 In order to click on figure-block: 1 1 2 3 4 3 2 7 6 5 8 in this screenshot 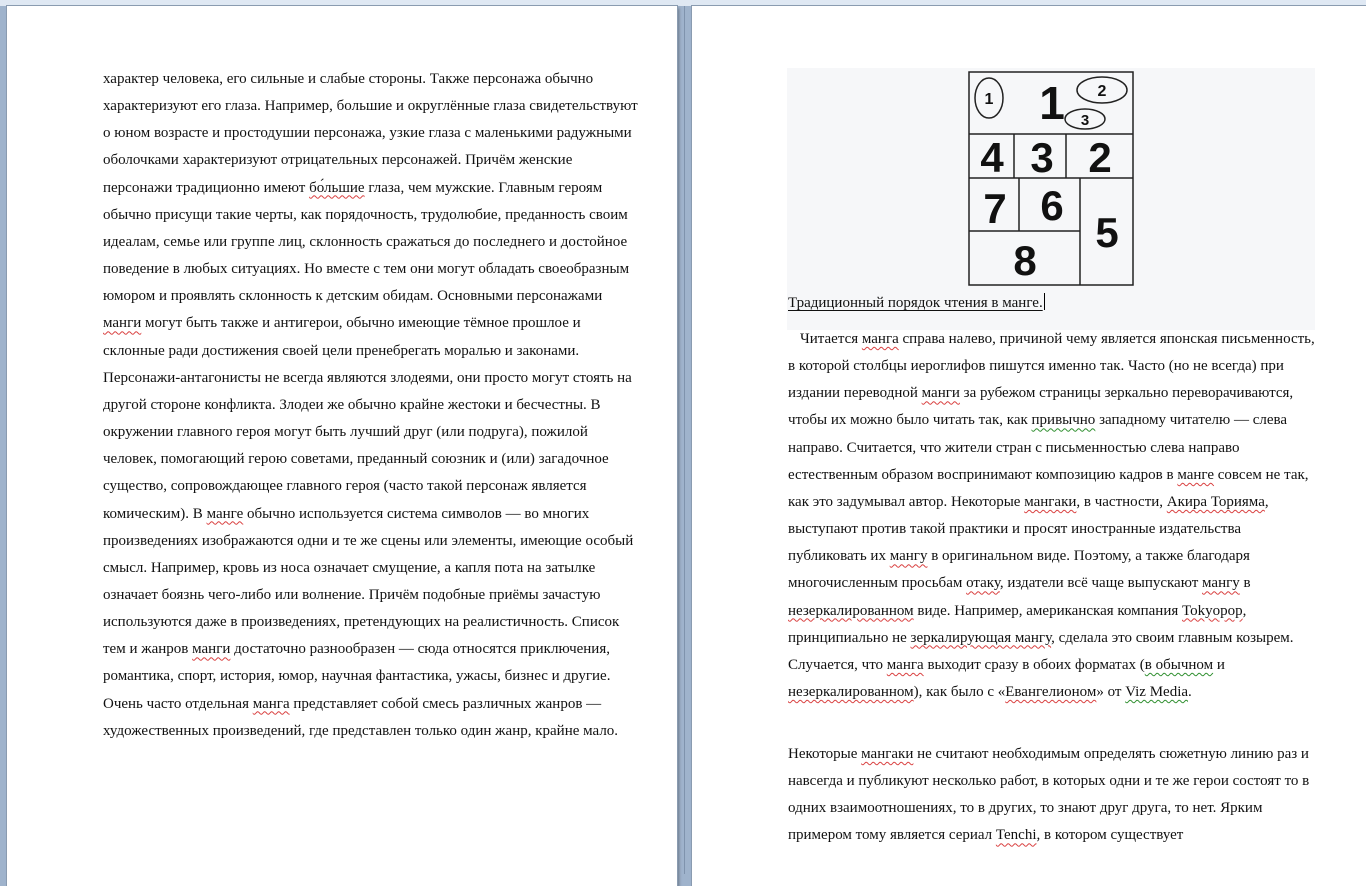, I will do `click(1051, 199)`.